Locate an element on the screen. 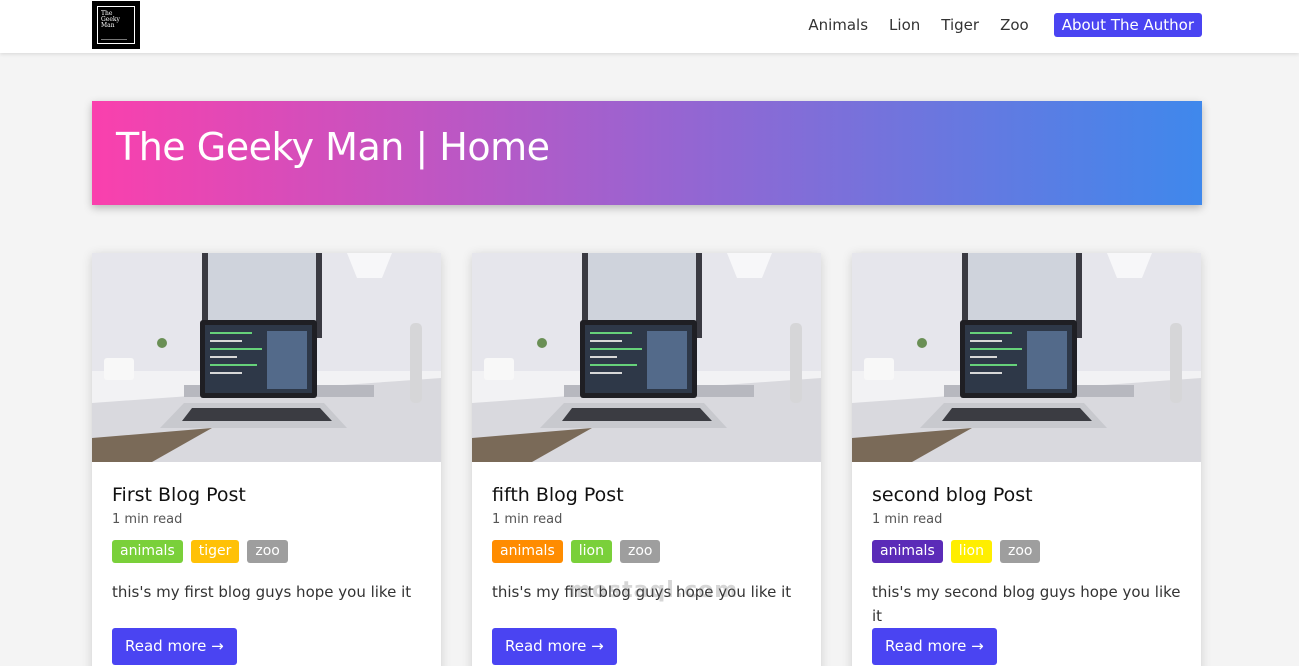 The height and width of the screenshot is (666, 1299). page-title: The Geeky Man | Home is located at coordinates (333, 147).